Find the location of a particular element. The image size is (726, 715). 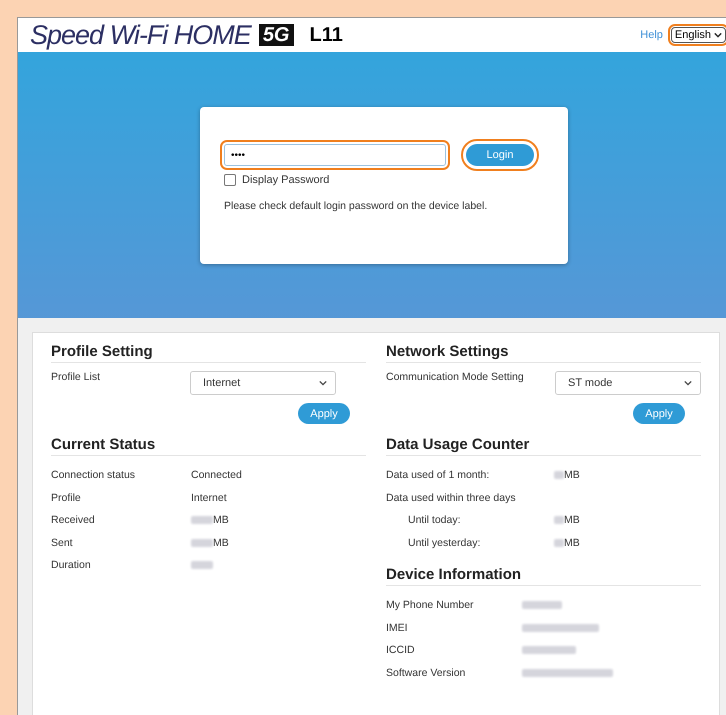

profile-select: Internet is located at coordinates (263, 383).